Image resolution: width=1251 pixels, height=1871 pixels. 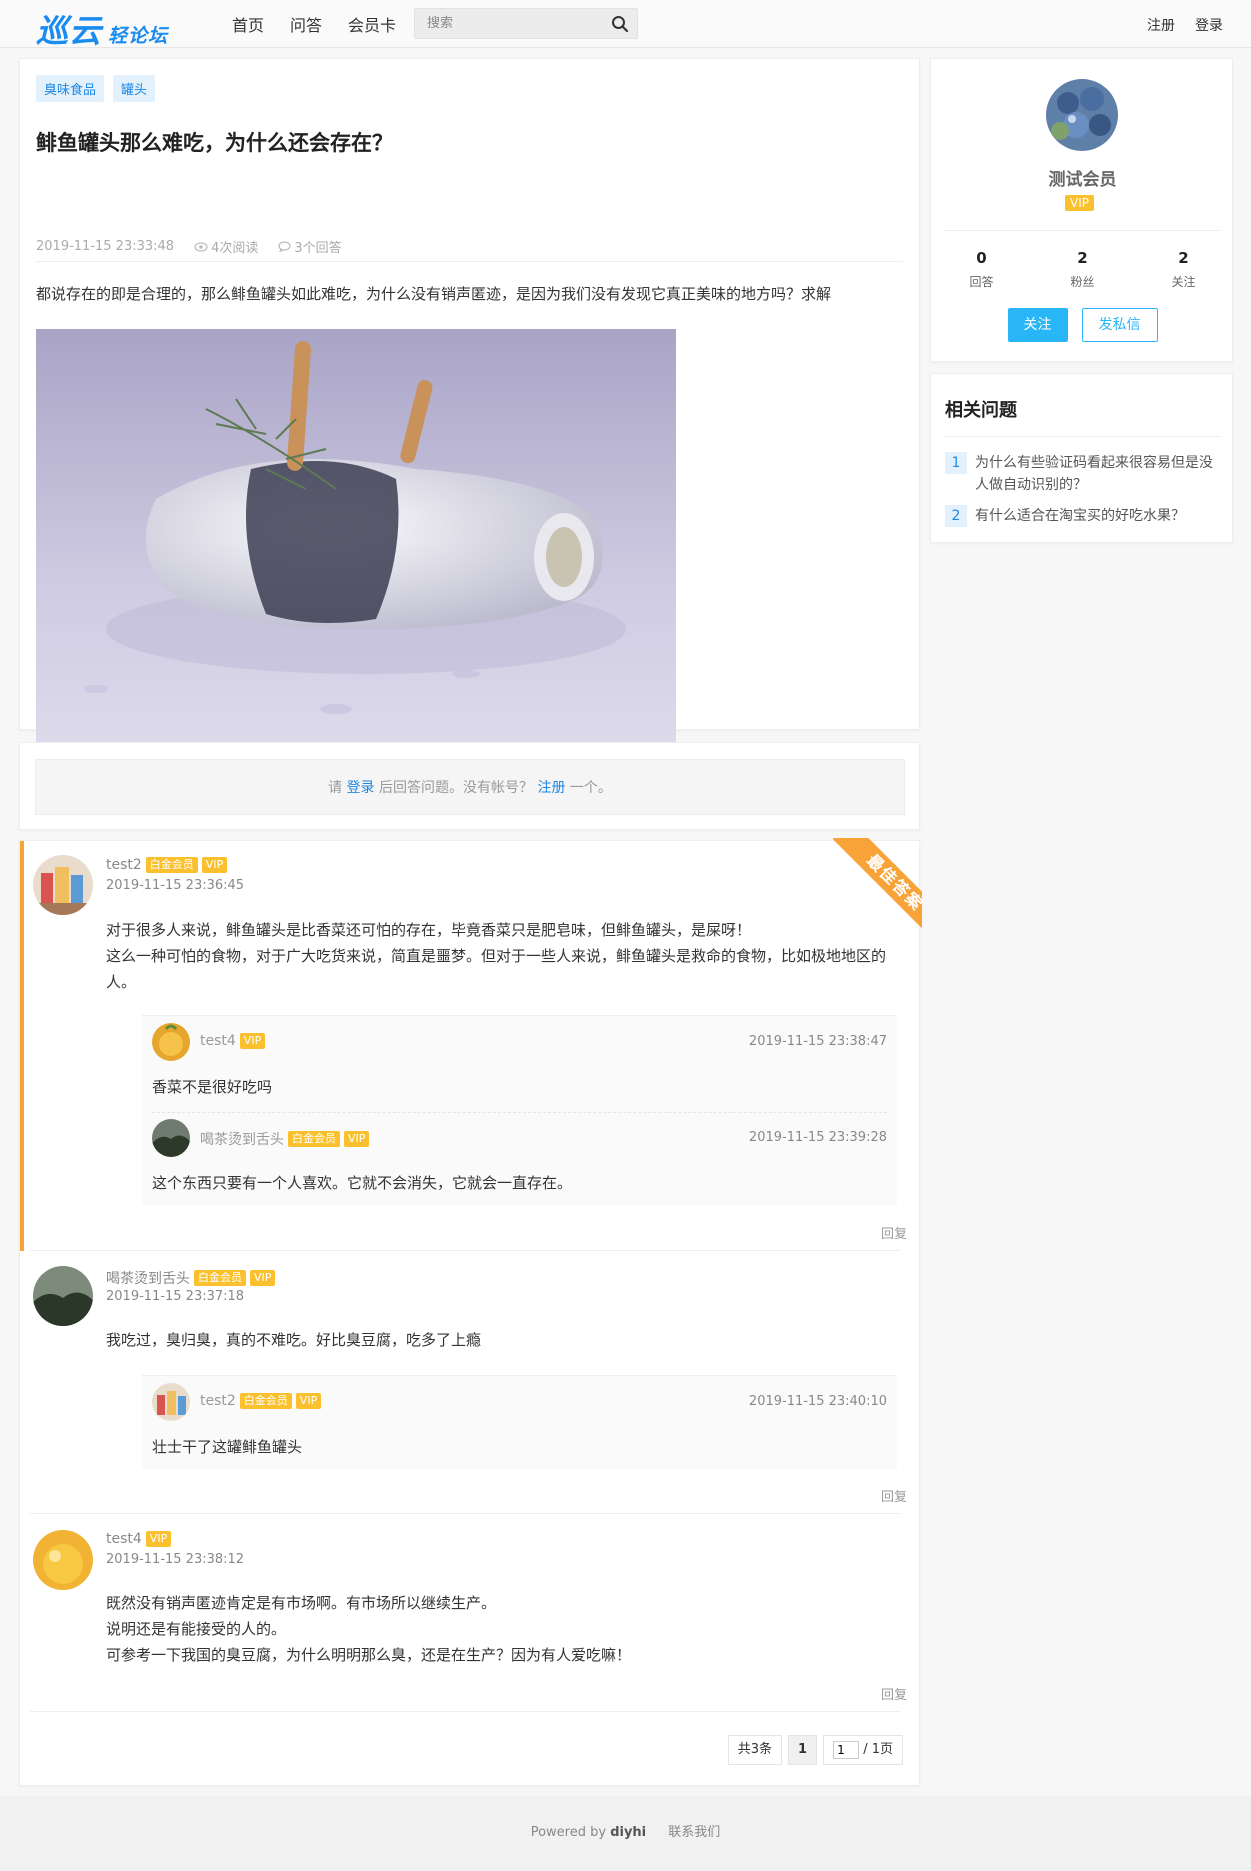 What do you see at coordinates (817, 1041) in the screenshot?
I see `reply-time: 2019-11-15 23:38:47` at bounding box center [817, 1041].